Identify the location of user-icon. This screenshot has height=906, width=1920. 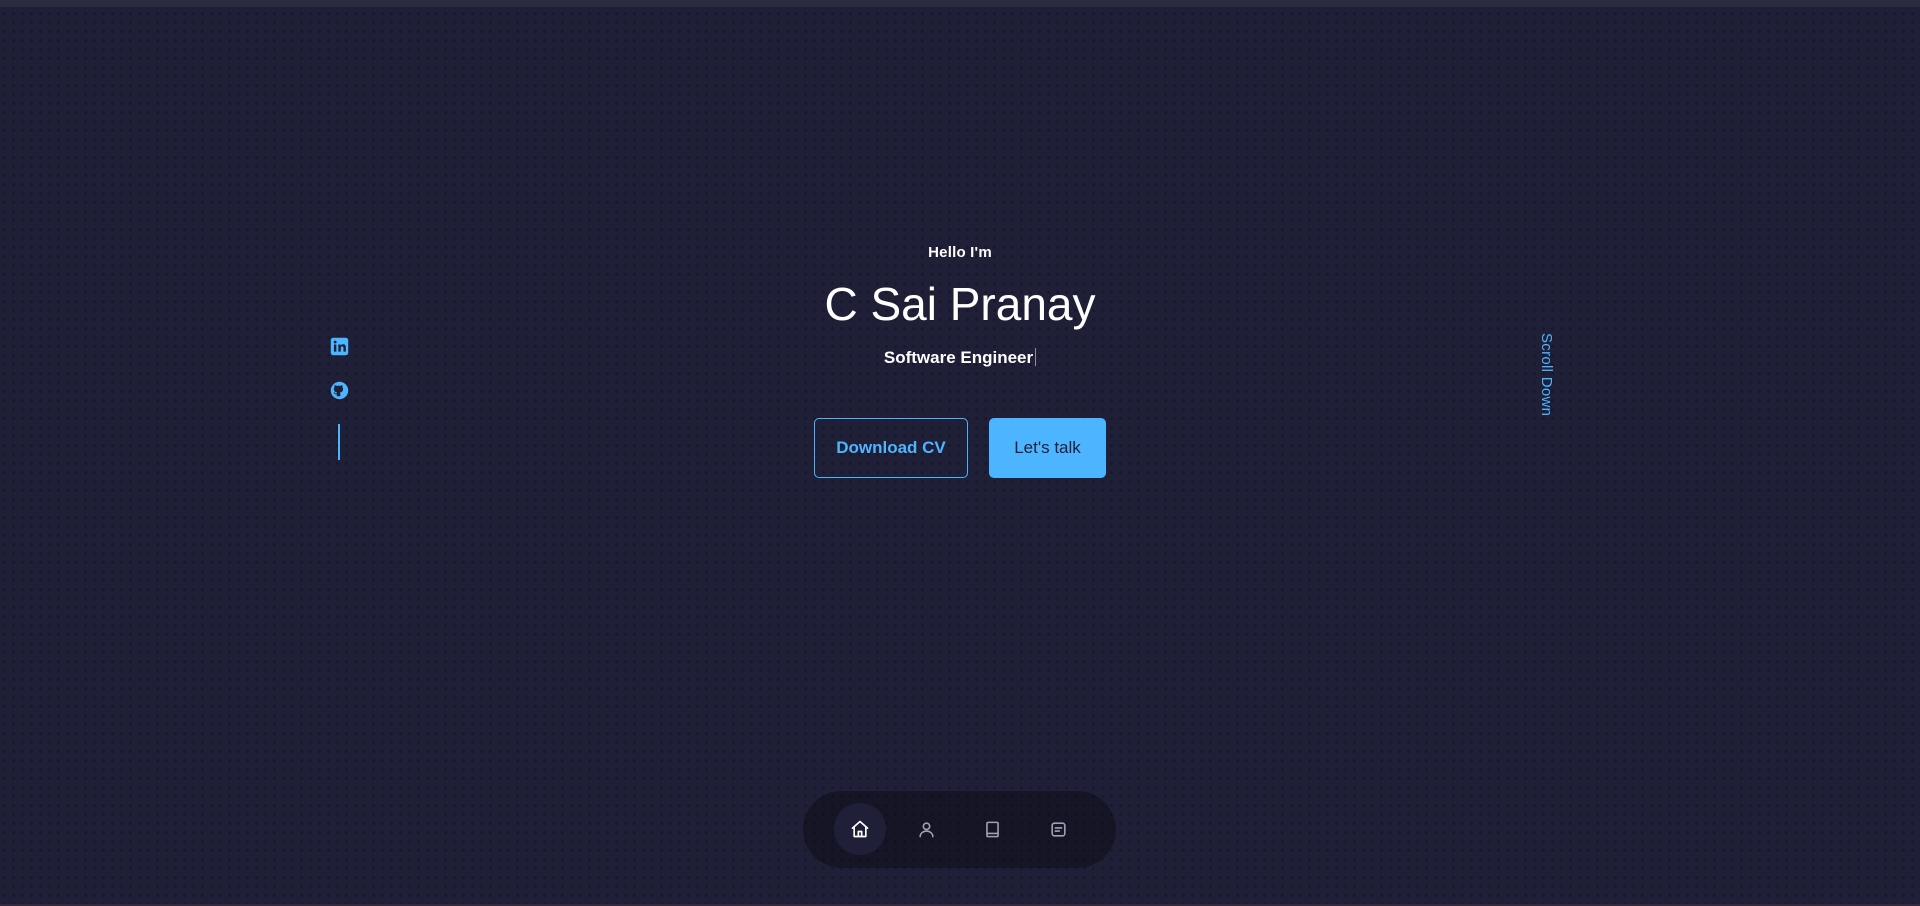
(926, 829).